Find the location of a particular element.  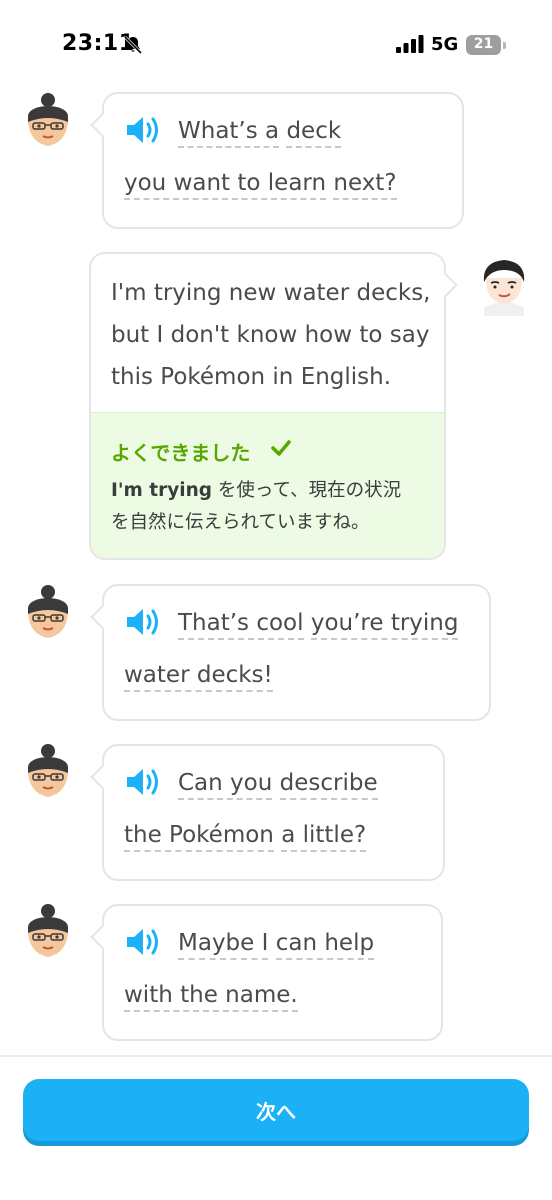

status-bar: 23:11 5G 21 is located at coordinates (276, 45).